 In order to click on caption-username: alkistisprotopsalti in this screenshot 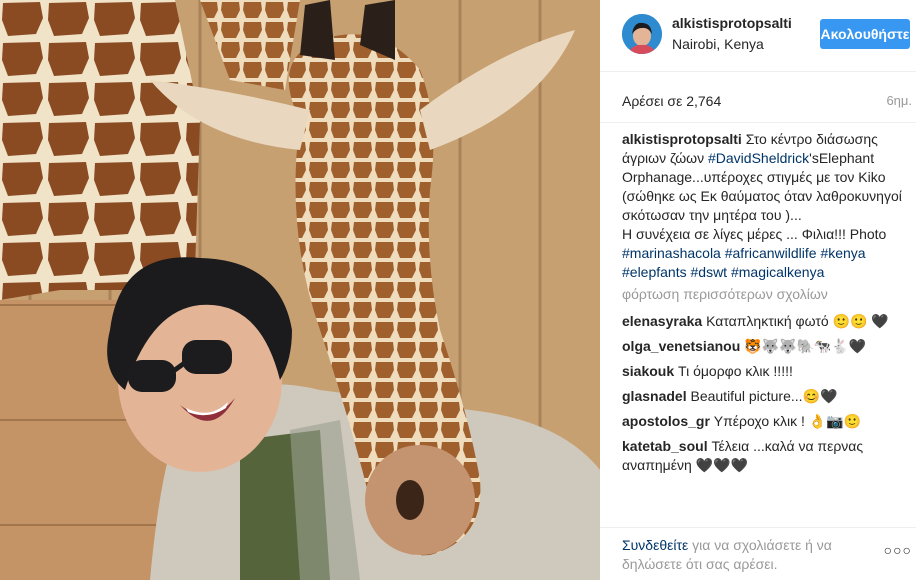, I will do `click(682, 139)`.